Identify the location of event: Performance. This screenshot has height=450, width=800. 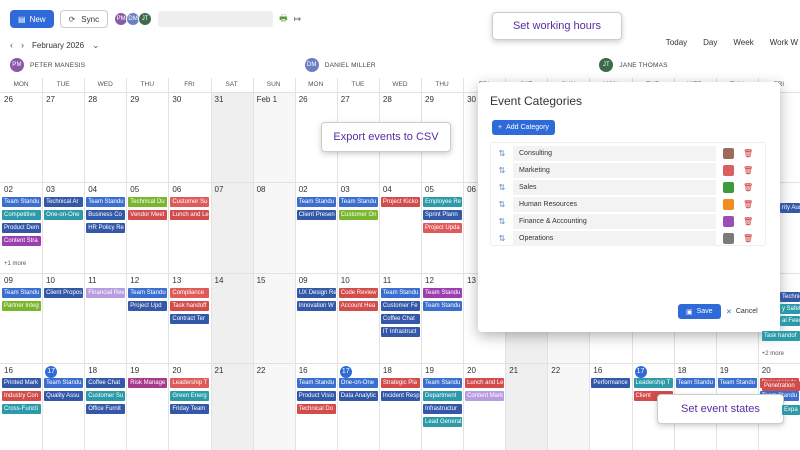
(611, 383).